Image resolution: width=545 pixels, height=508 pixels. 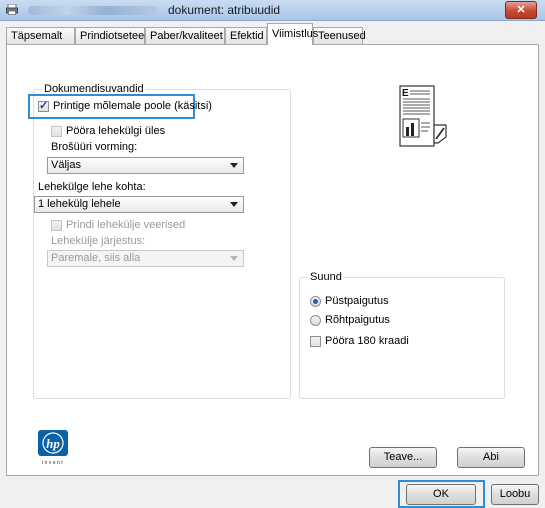 What do you see at coordinates (12, 9) in the screenshot?
I see `printer-icon` at bounding box center [12, 9].